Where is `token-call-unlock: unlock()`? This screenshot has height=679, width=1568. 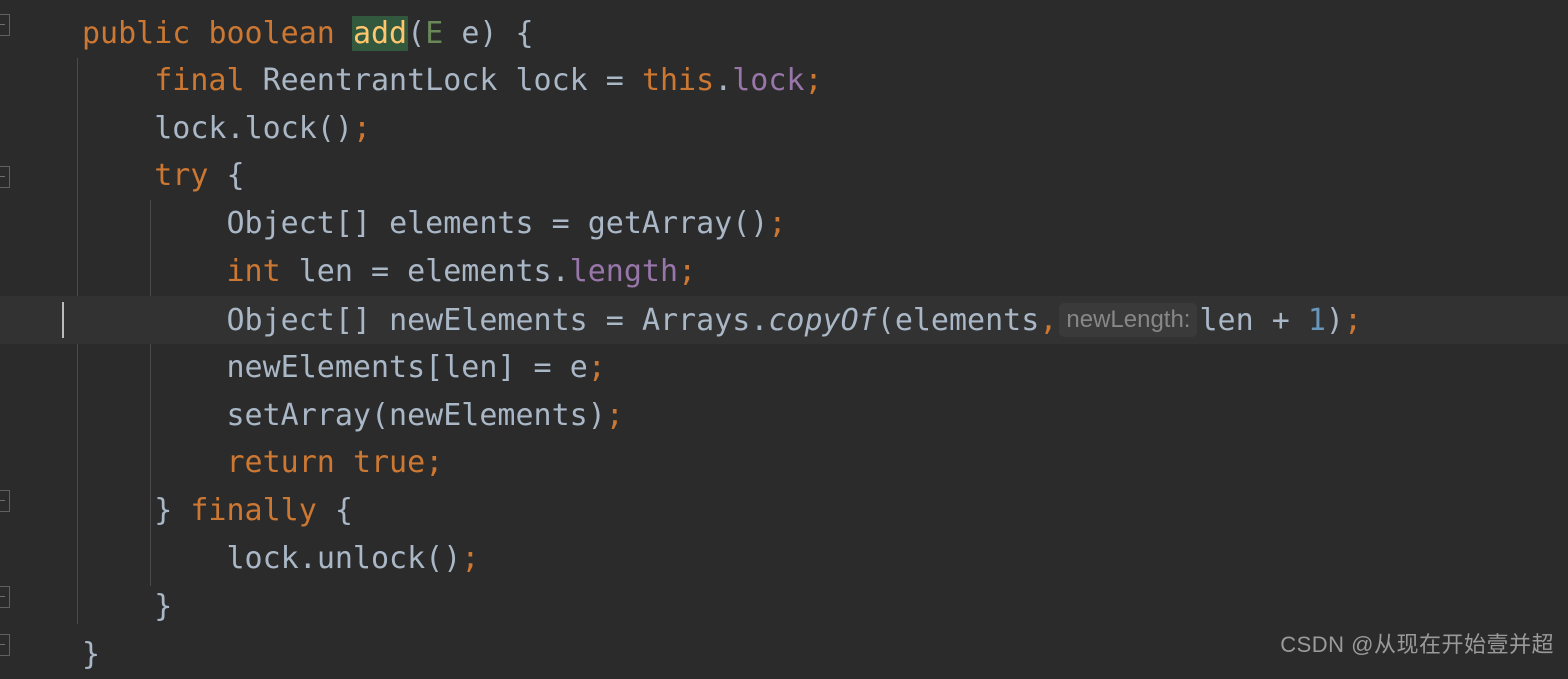
token-call-unlock: unlock() is located at coordinates (389, 558).